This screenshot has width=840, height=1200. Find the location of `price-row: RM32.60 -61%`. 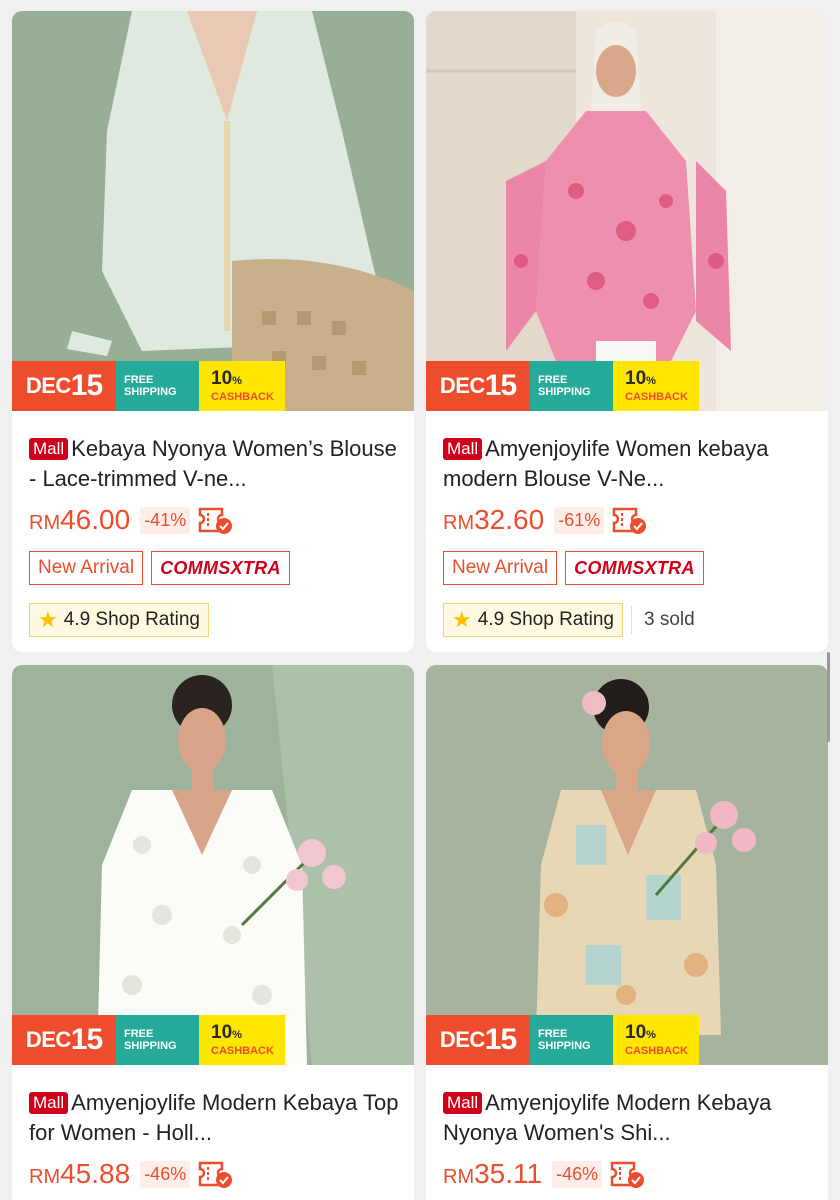

price-row: RM32.60 -61% is located at coordinates (628, 520).